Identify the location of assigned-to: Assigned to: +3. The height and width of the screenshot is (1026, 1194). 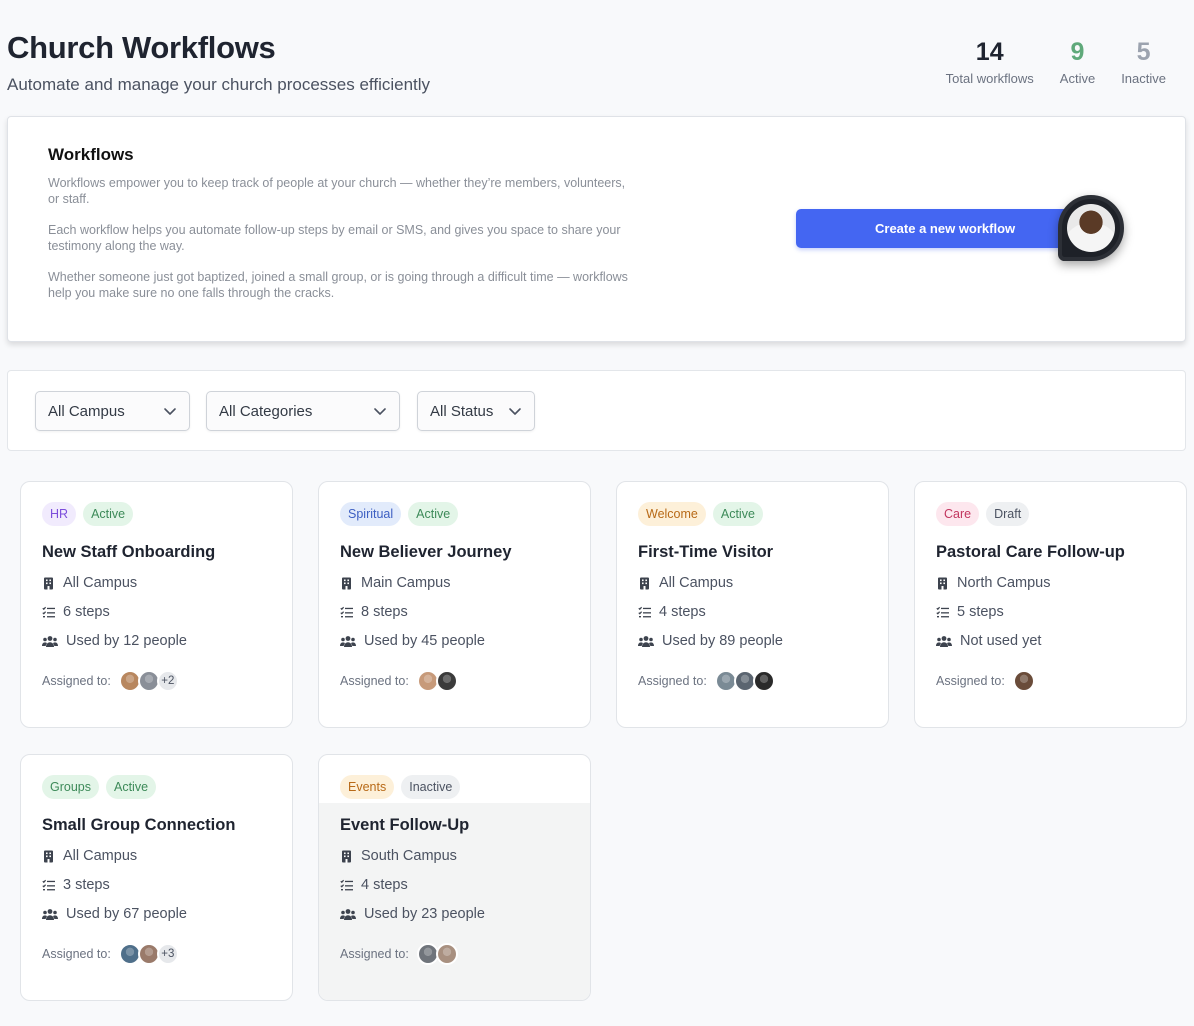
(110, 954).